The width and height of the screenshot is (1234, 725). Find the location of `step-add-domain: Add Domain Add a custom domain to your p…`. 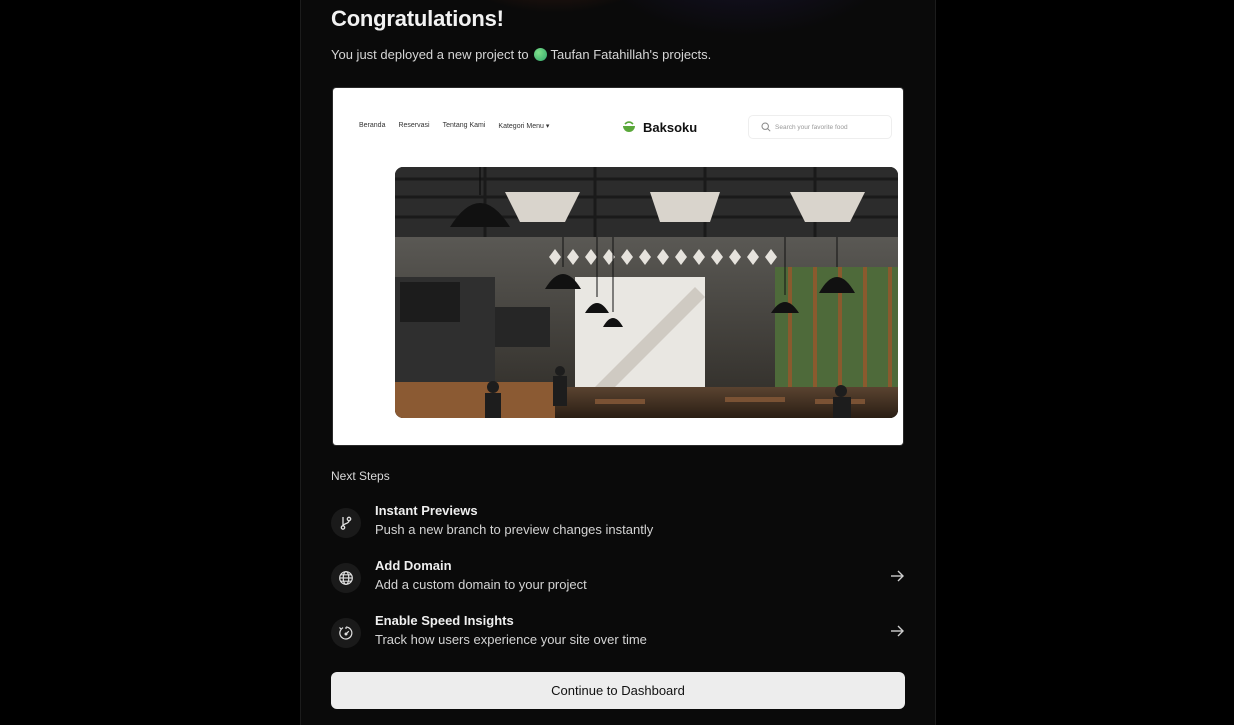

step-add-domain: Add Domain Add a custom domain to your p… is located at coordinates (618, 578).